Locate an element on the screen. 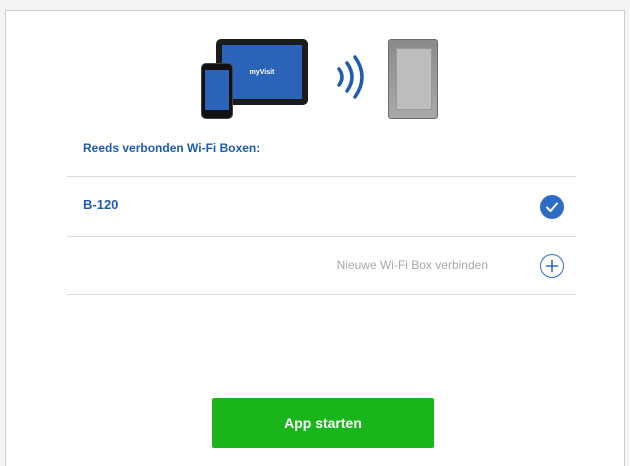  check-icon is located at coordinates (552, 207).